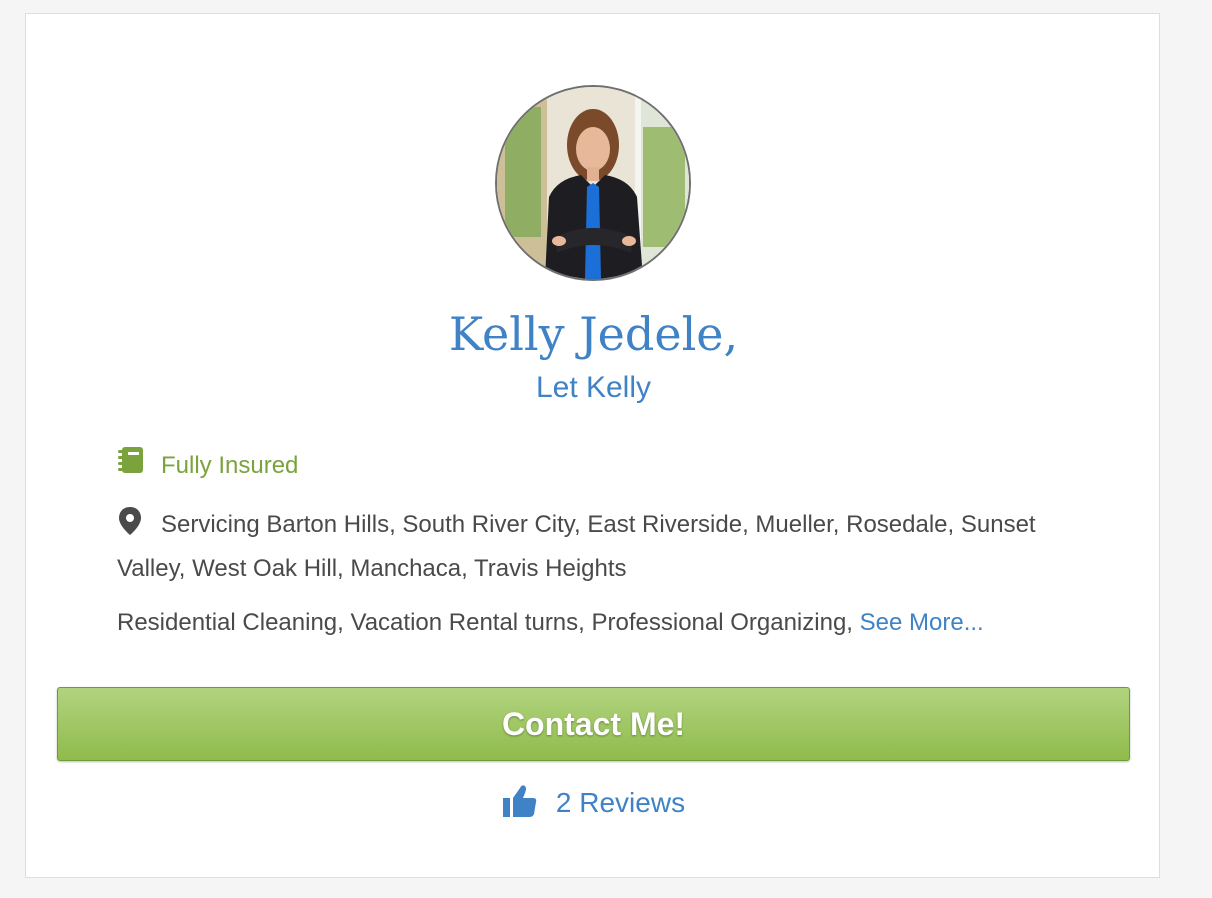  Describe the element at coordinates (230, 465) in the screenshot. I see `insured-label: Fully Insured` at that location.